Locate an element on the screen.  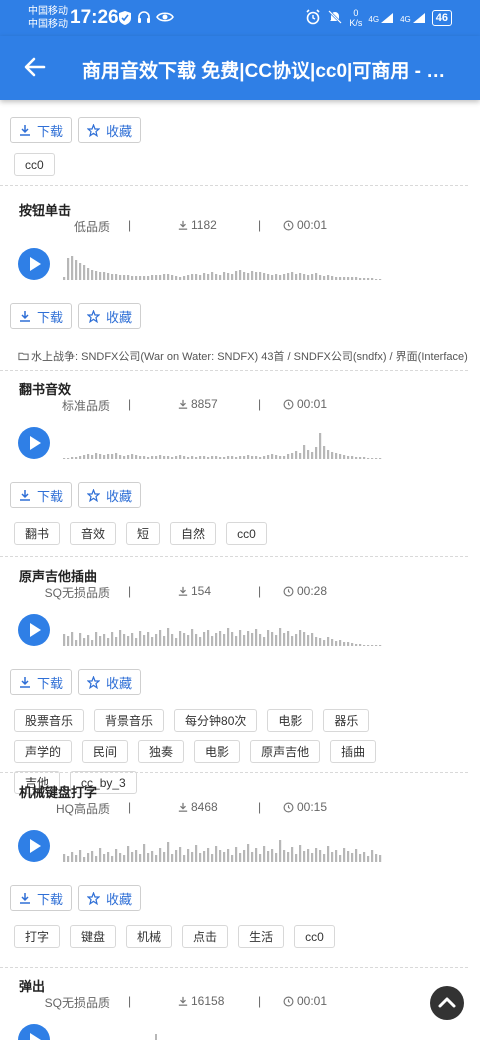
tag: 独奏 is located at coordinates (161, 751).